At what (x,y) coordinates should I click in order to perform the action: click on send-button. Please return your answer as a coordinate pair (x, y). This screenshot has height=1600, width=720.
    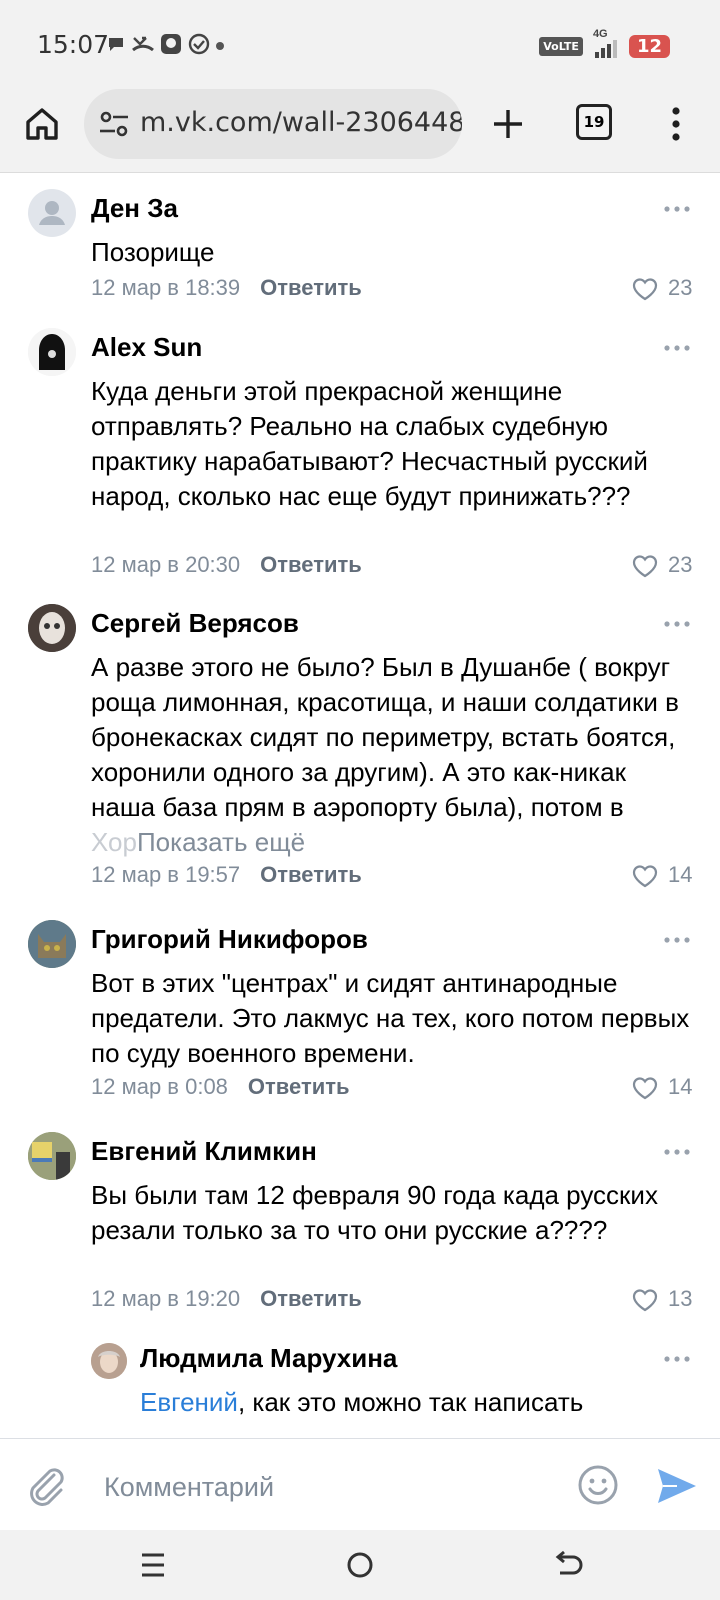
    Looking at the image, I should click on (677, 1486).